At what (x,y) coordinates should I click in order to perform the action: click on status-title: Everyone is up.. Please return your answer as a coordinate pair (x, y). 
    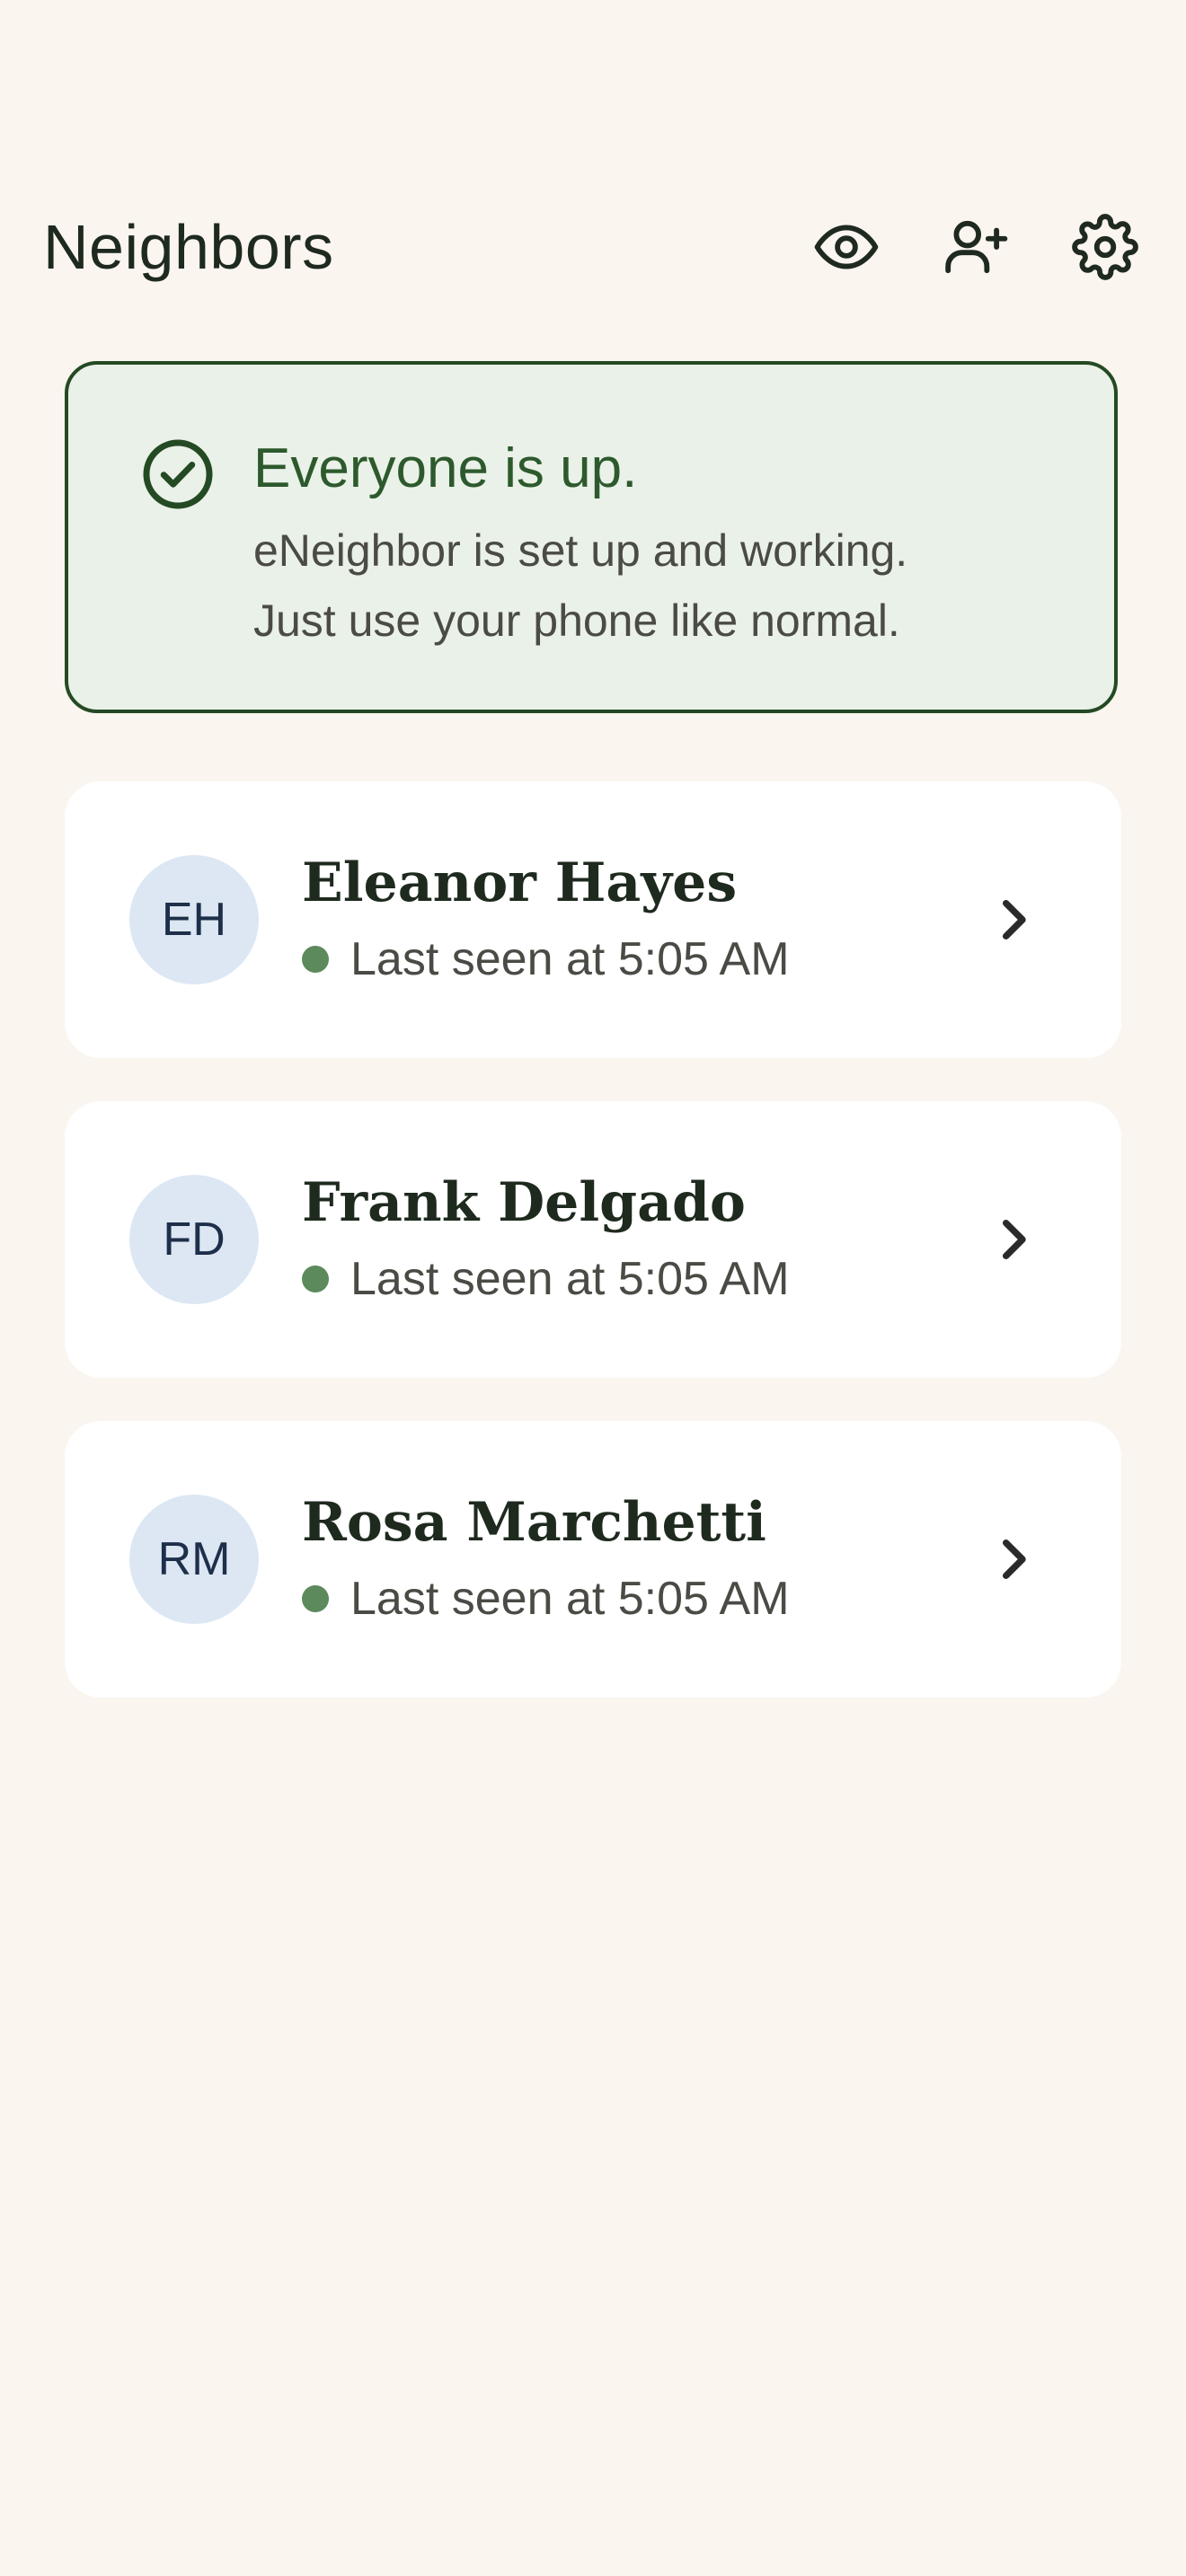
    Looking at the image, I should click on (445, 468).